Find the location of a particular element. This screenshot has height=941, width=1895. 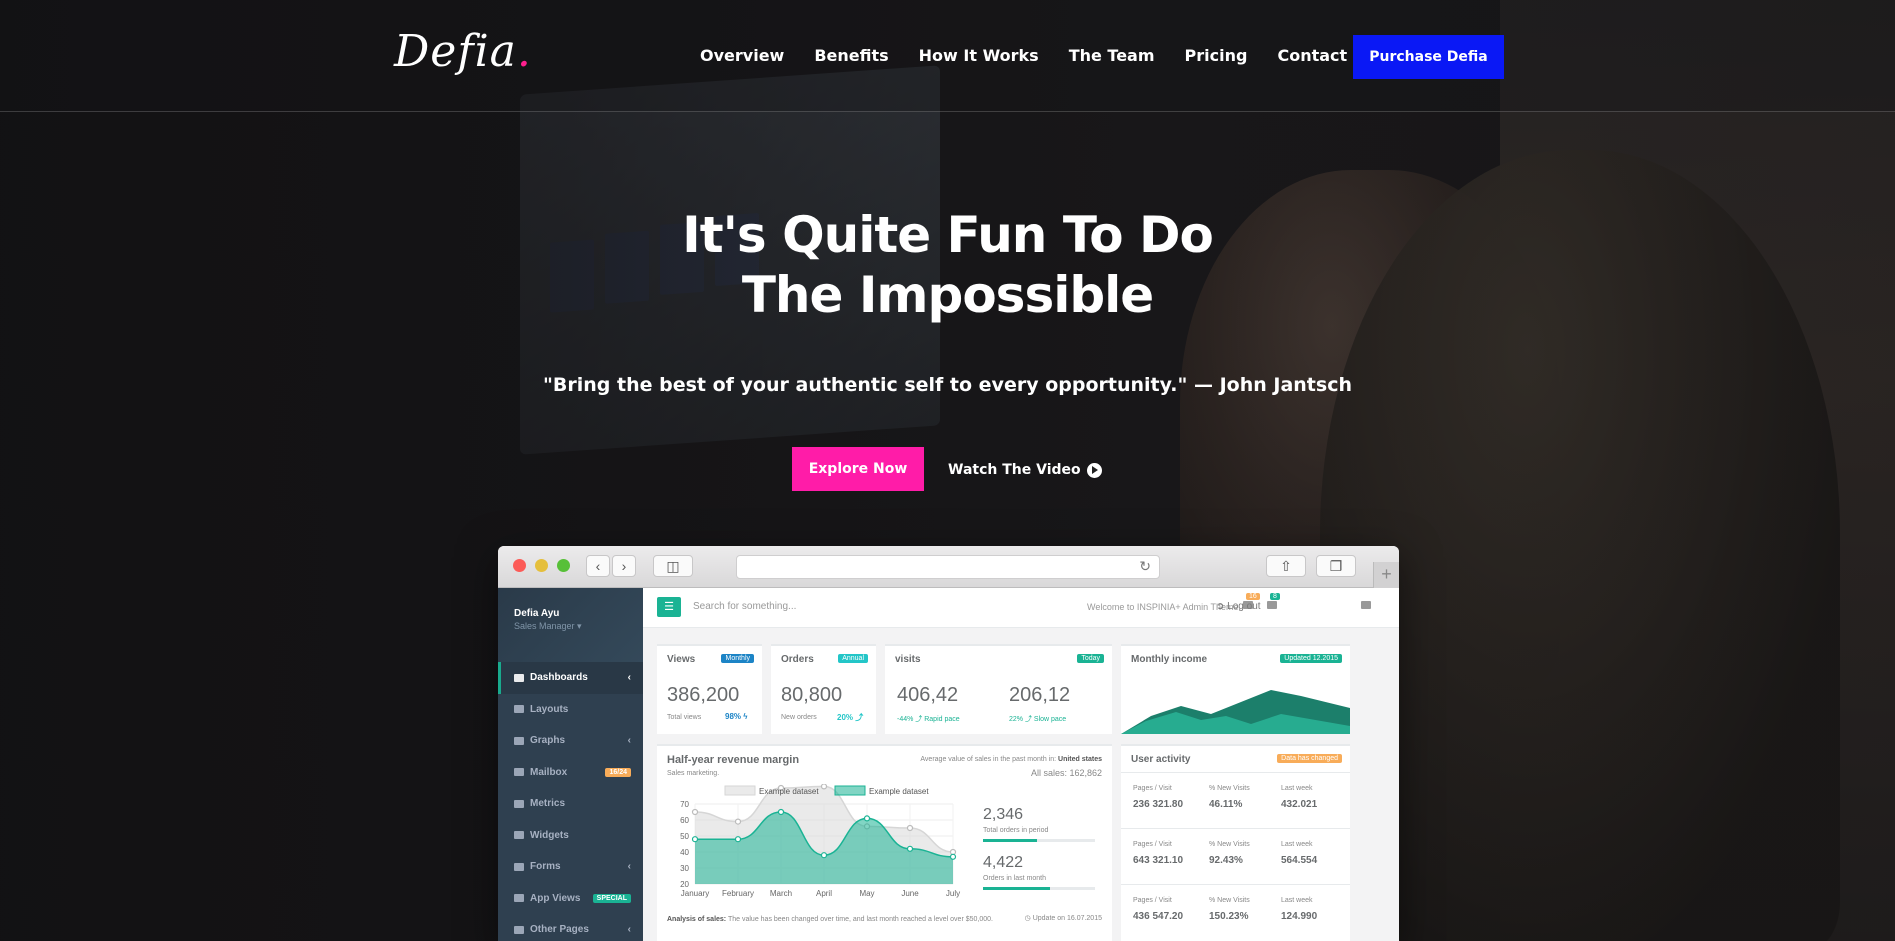

stat-card-orders: Orders Annual 80,800 New orders 20% ⤴ is located at coordinates (823, 689).